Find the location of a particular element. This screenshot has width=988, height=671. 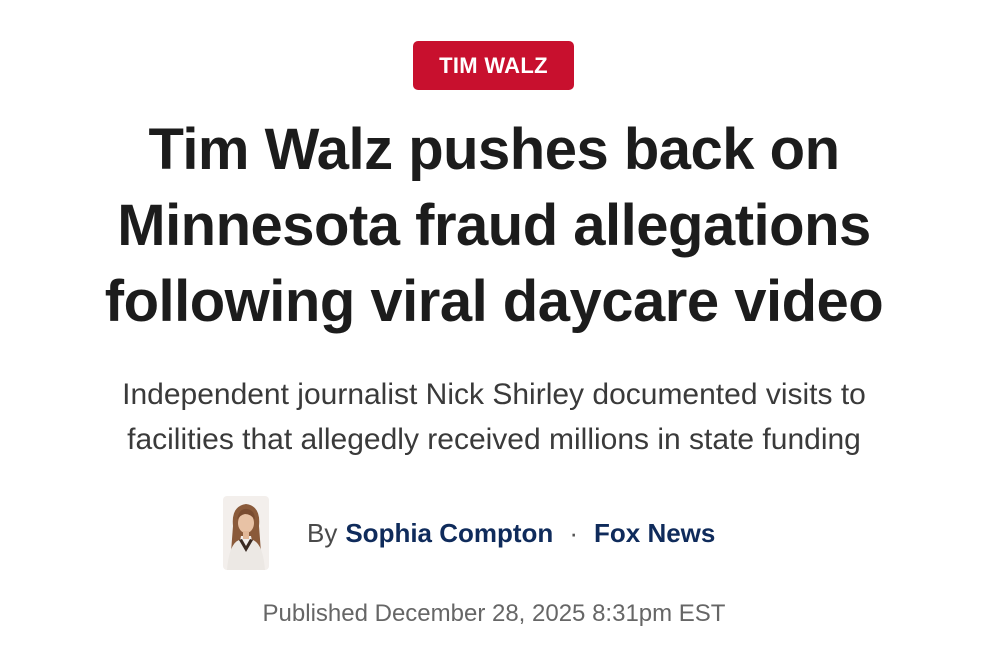

published-timestamp: Published December 28, 2025 8:31pm EST is located at coordinates (494, 613).